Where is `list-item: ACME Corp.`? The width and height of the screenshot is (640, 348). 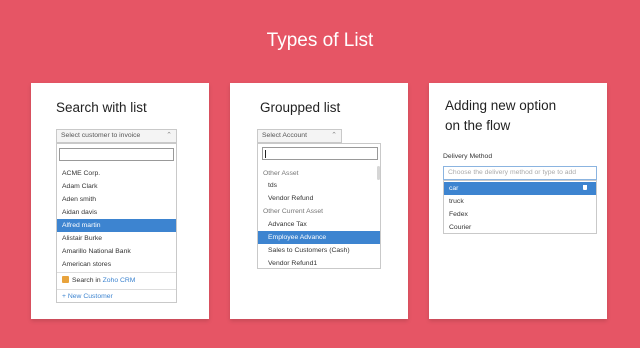
list-item: ACME Corp. is located at coordinates (116, 173).